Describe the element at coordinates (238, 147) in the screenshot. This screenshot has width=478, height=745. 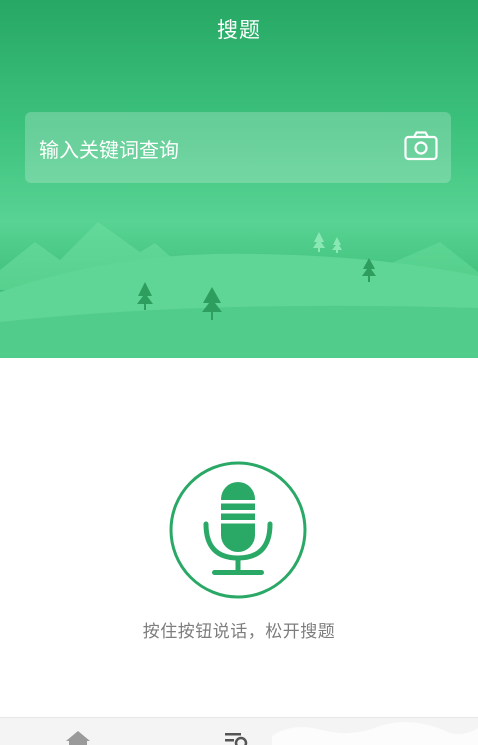
I see `search-input: 输入关键词查询` at that location.